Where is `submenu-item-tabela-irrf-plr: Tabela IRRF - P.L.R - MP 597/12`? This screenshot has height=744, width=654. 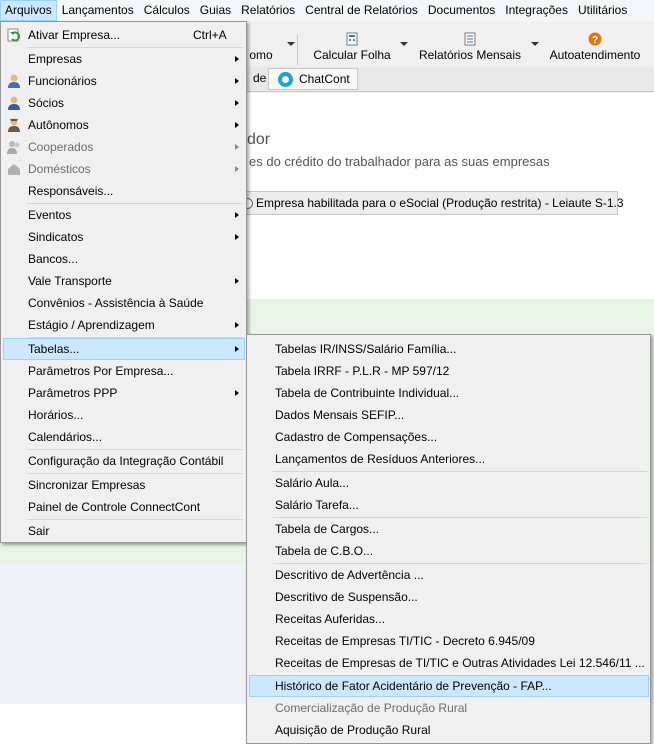
submenu-item-tabela-irrf-plr: Tabela IRRF - P.L.R - MP 597/12 is located at coordinates (449, 371).